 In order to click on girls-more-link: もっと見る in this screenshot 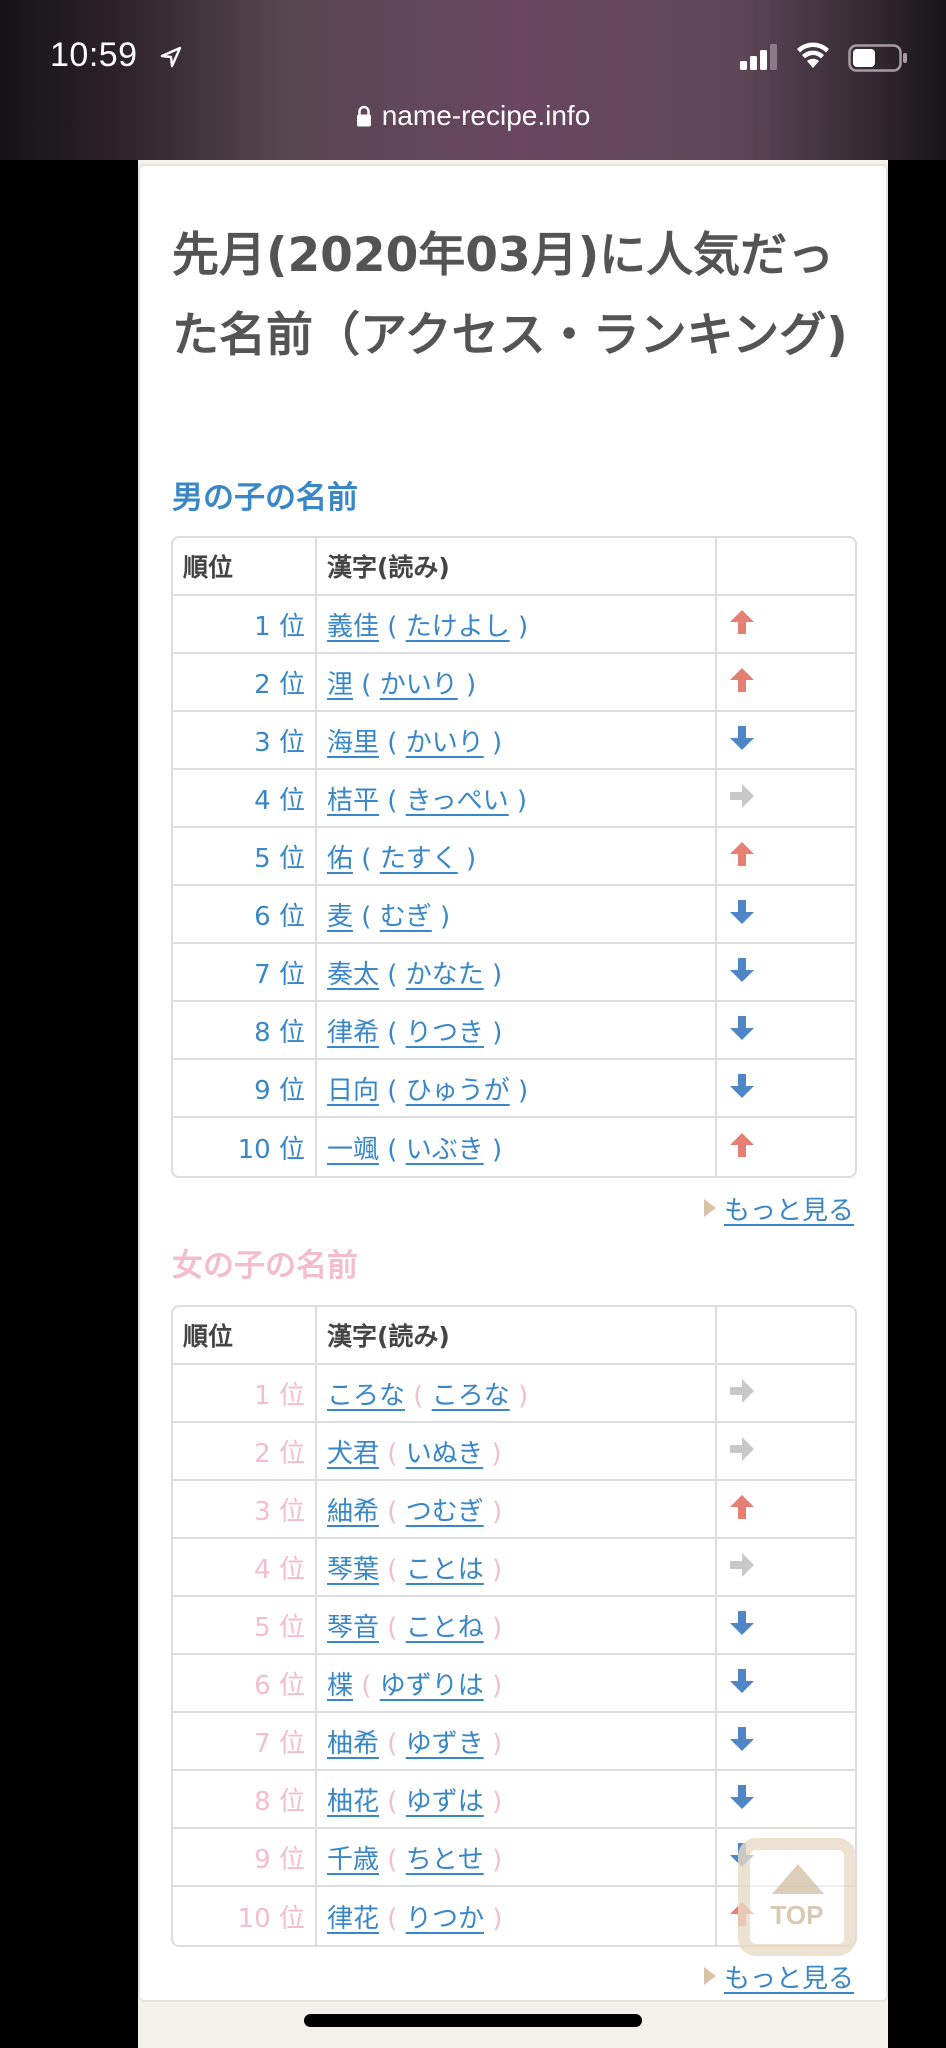, I will do `click(789, 1979)`.